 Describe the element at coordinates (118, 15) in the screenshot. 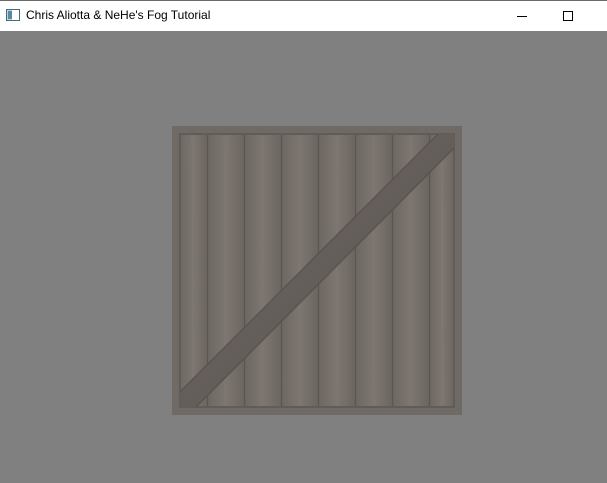

I see `window-title: Chris Aliotta & NeHe's Fog Tutorial` at that location.